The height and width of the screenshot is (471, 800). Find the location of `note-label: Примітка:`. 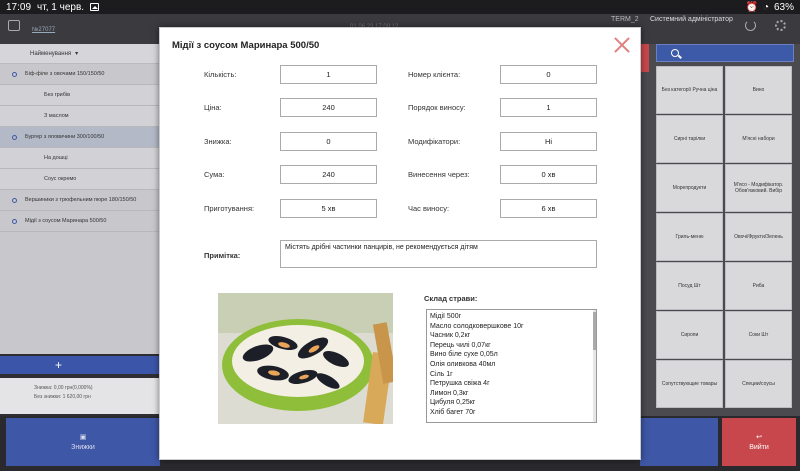

note-label: Примітка: is located at coordinates (222, 255).